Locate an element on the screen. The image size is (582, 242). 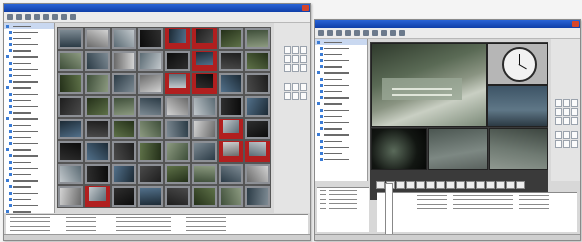
clock-video-feed is located at coordinates (517, 64).